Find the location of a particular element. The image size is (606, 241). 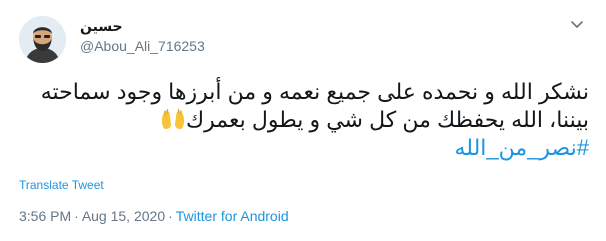

tweet-meta: 3:56 PM · Aug 15, 2020 · Twitter for Android is located at coordinates (154, 216).